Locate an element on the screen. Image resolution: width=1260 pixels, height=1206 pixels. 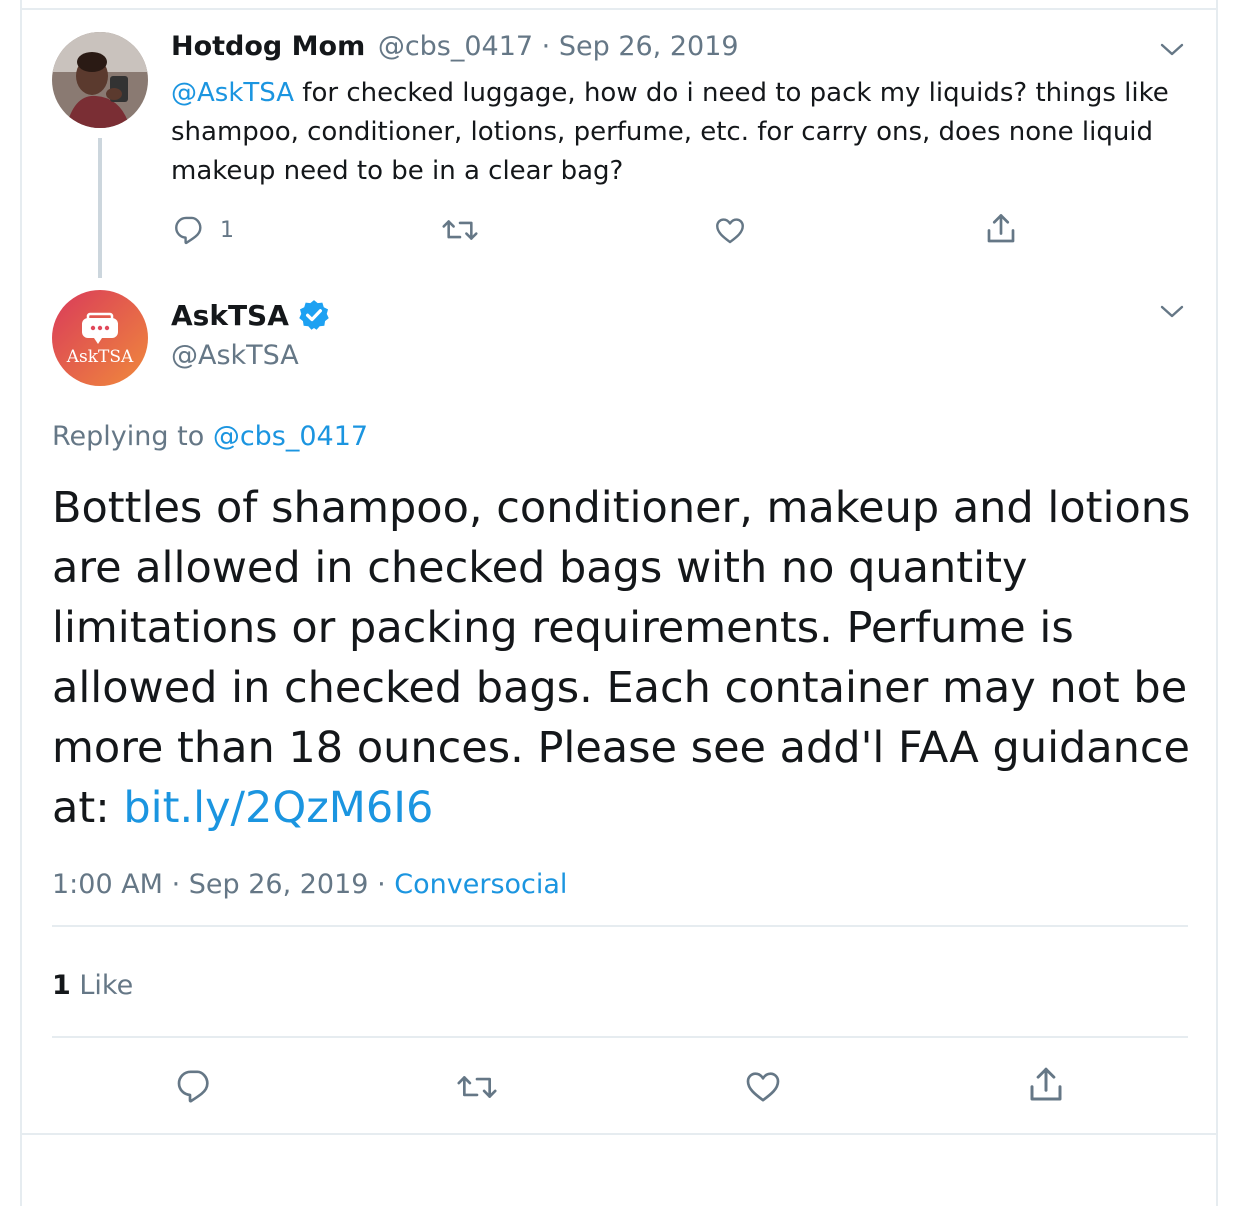
replying-to: Replying to @cbs_0417 is located at coordinates (210, 436).